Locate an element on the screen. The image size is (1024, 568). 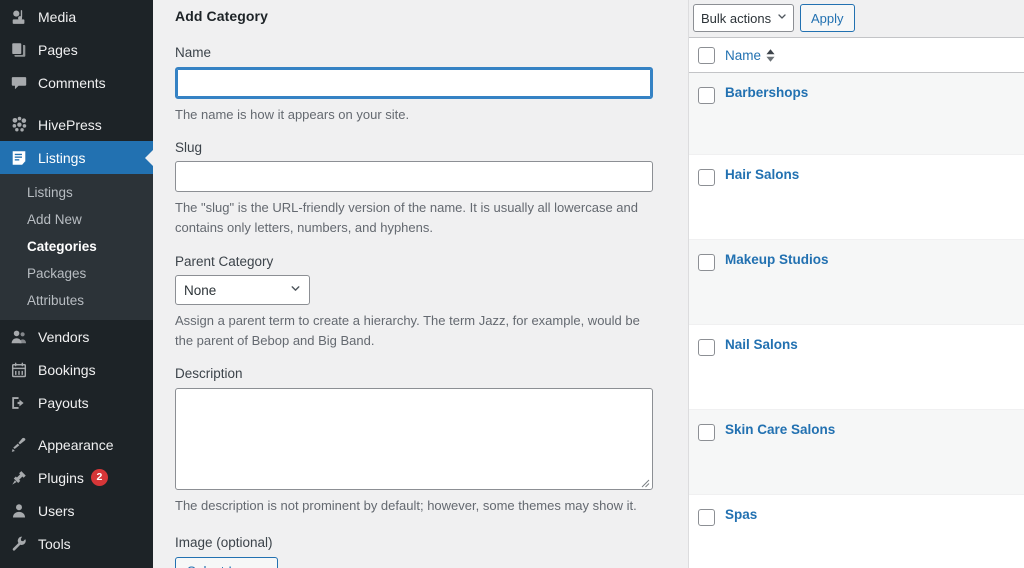
slug-input is located at coordinates (414, 177).